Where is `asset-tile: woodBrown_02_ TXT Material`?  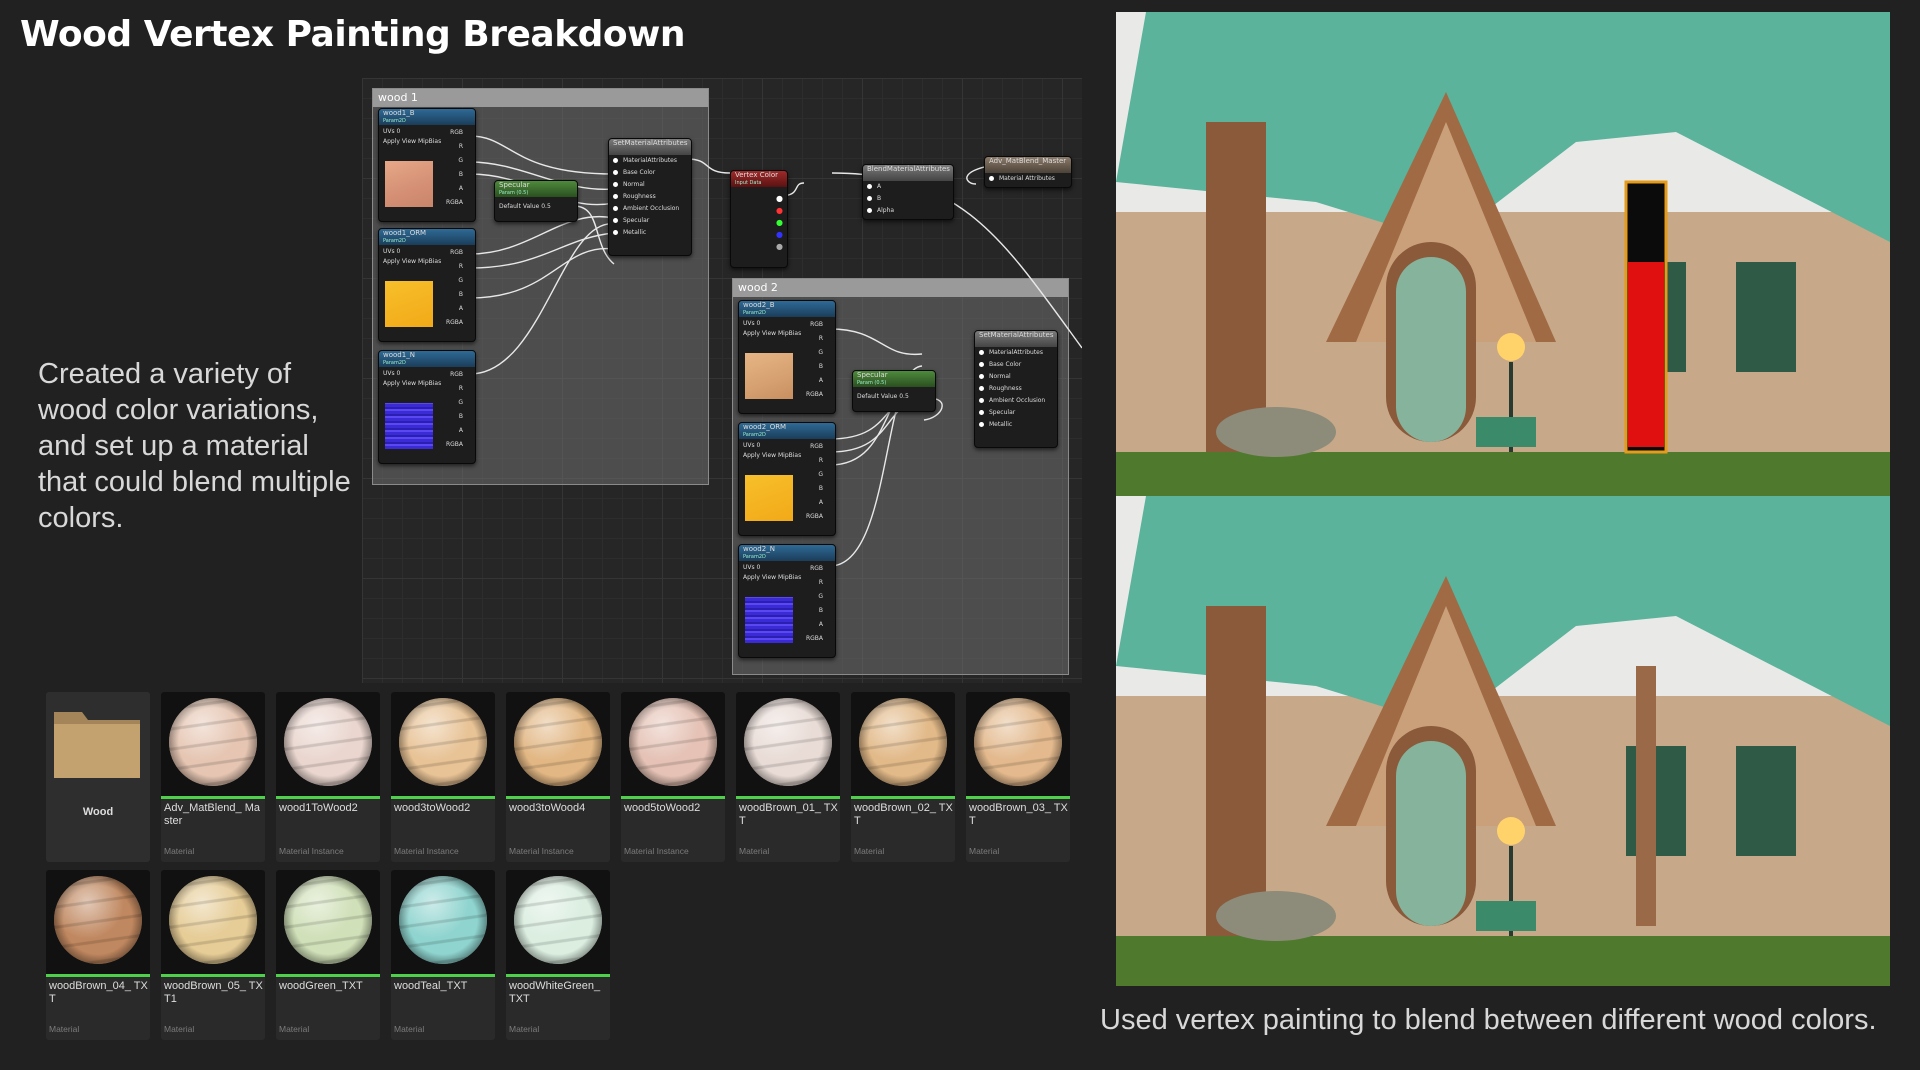
asset-tile: woodBrown_02_ TXT Material is located at coordinates (903, 777).